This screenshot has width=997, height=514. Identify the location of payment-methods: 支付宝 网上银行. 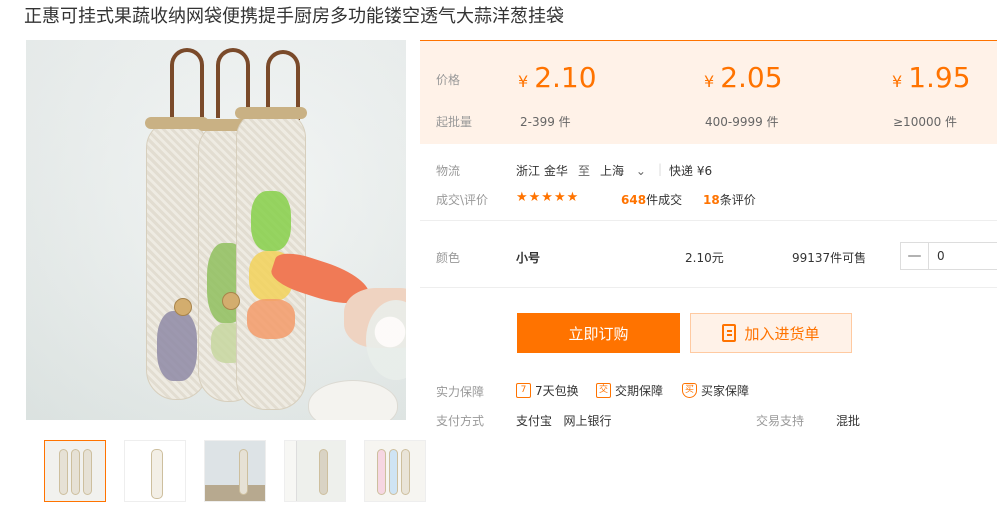
(564, 421).